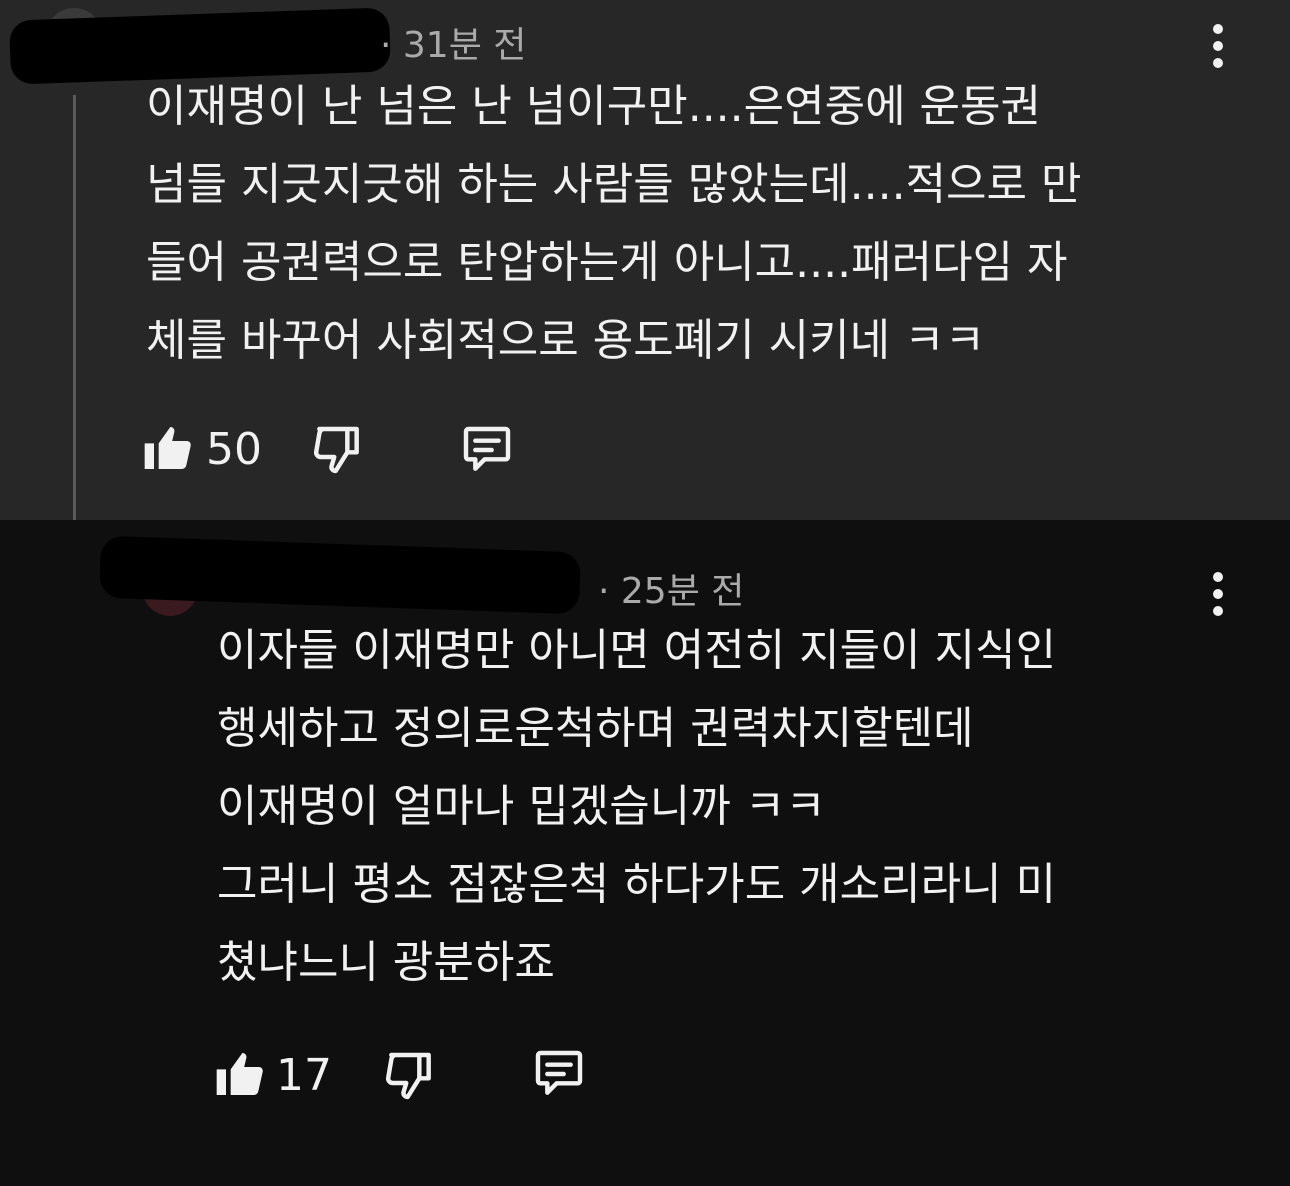  Describe the element at coordinates (671, 591) in the screenshot. I see `comment-timestamp: · 25분 전` at that location.